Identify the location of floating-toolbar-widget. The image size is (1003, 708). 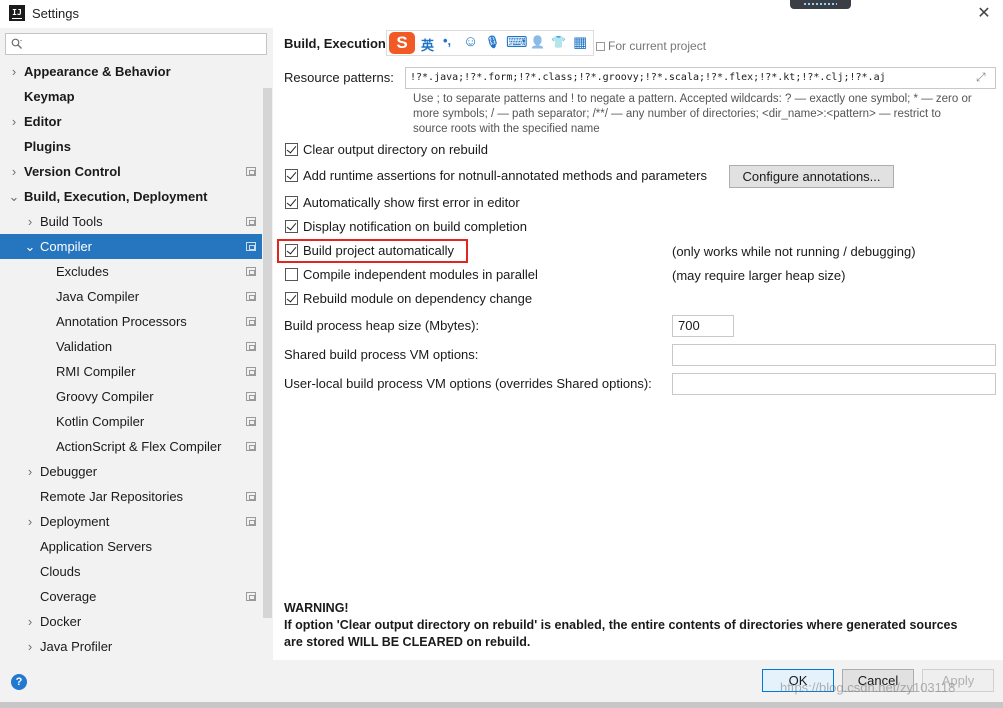
(820, 4).